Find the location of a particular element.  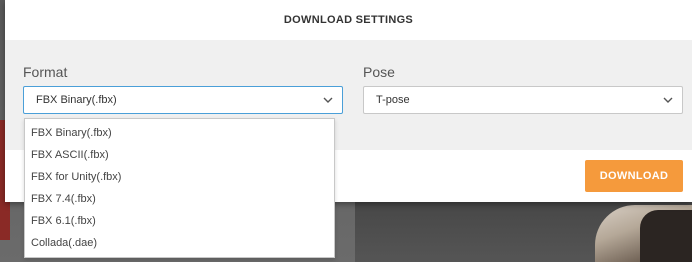

format-option: FBX for Unity(.fbx) is located at coordinates (179, 177).